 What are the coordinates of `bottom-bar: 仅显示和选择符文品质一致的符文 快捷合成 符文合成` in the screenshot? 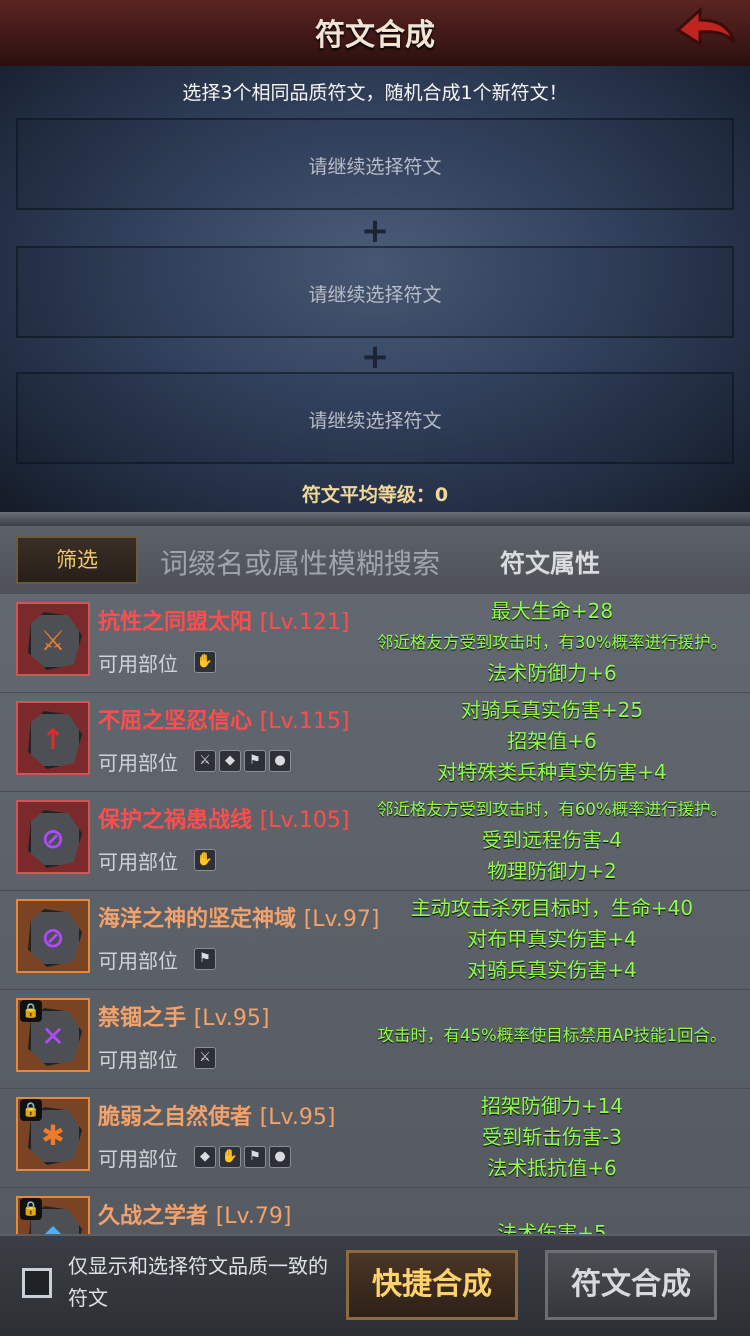 It's located at (375, 1285).